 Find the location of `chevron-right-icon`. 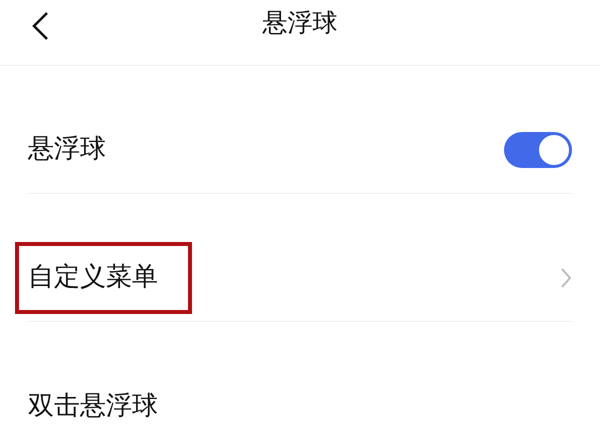

chevron-right-icon is located at coordinates (566, 277).